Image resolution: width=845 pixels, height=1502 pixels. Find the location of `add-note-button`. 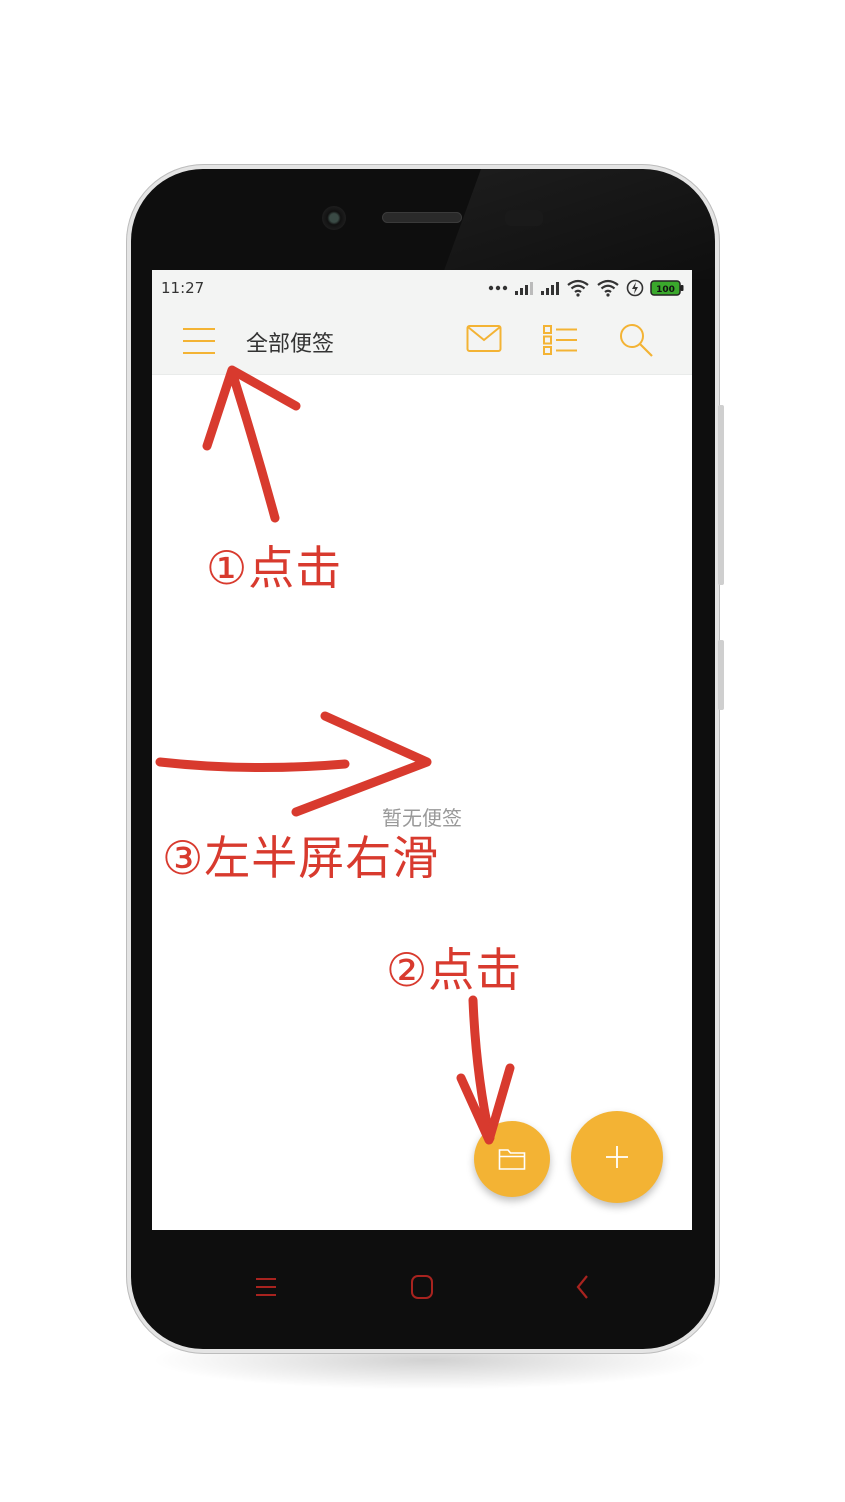

add-note-button is located at coordinates (617, 1157).